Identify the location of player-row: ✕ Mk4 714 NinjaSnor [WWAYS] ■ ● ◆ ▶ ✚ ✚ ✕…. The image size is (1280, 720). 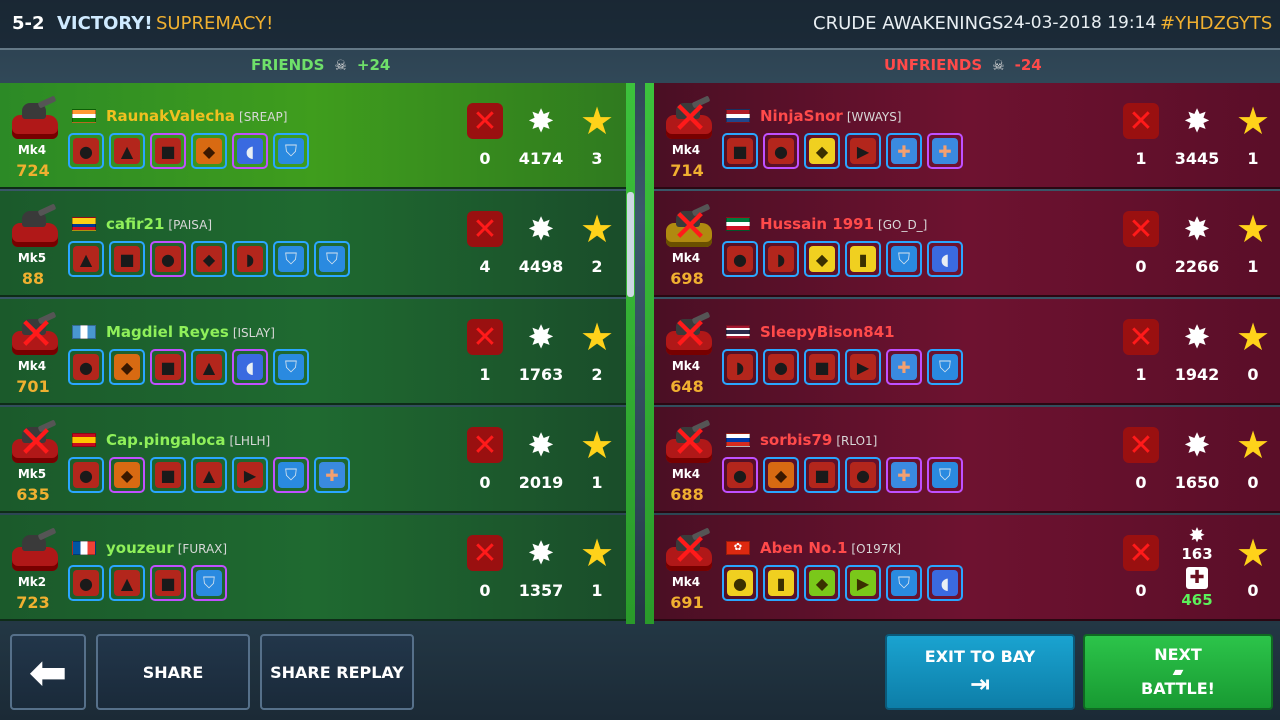
(967, 136).